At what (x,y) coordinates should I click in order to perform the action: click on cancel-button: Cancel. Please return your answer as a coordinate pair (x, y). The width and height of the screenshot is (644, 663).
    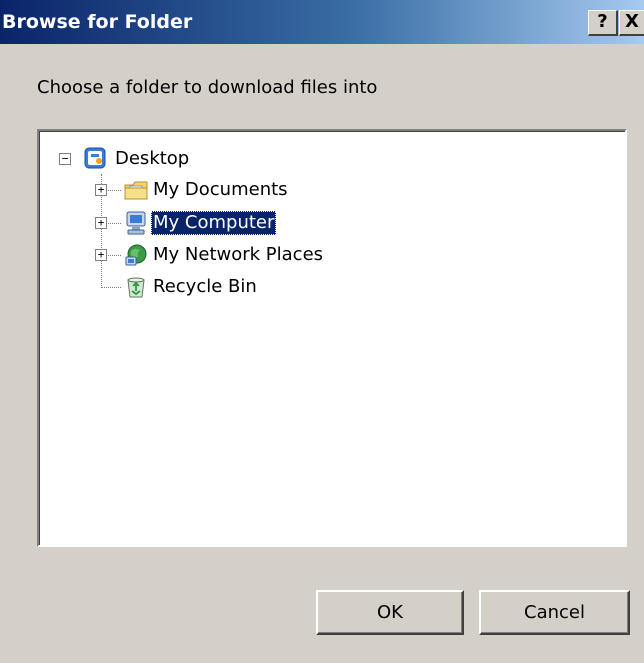
    Looking at the image, I should click on (554, 612).